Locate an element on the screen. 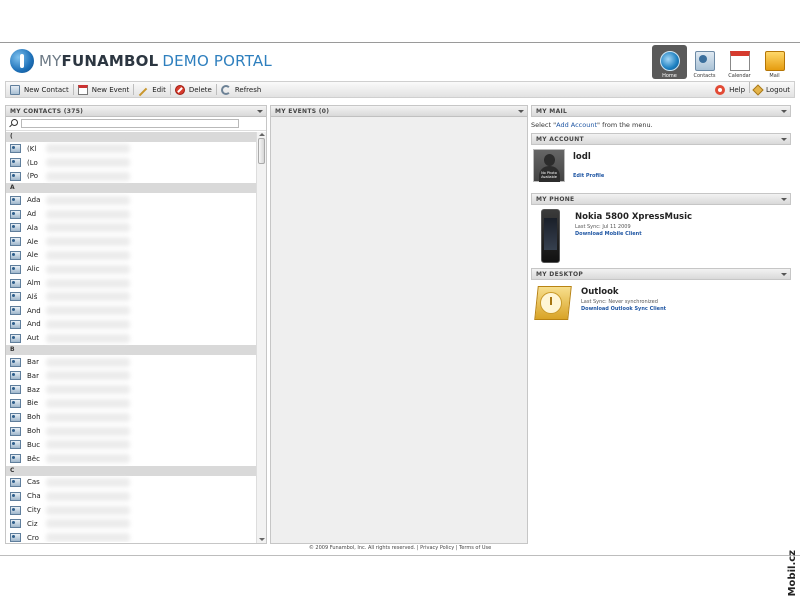 This screenshot has height=600, width=800. pencil-icon is located at coordinates (143, 91).